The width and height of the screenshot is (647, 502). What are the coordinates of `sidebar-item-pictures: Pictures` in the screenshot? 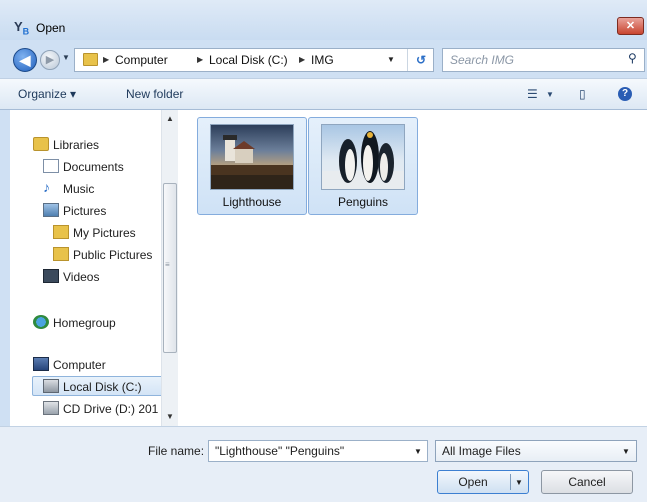 It's located at (103, 211).